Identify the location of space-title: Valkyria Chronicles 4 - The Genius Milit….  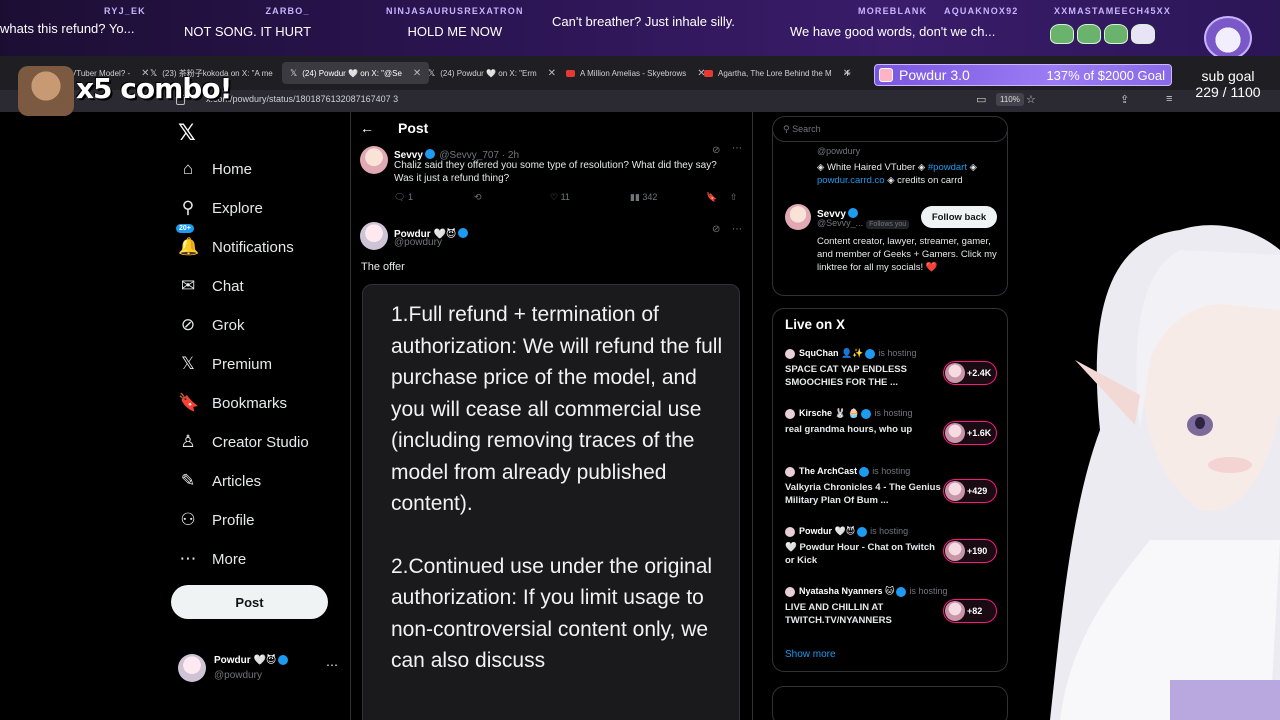
(863, 494).